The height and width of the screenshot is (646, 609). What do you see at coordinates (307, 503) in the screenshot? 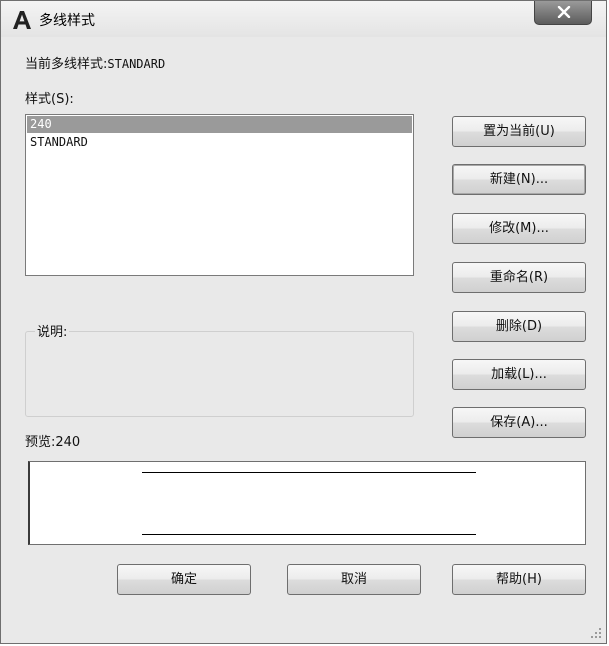
I see `preview-box` at bounding box center [307, 503].